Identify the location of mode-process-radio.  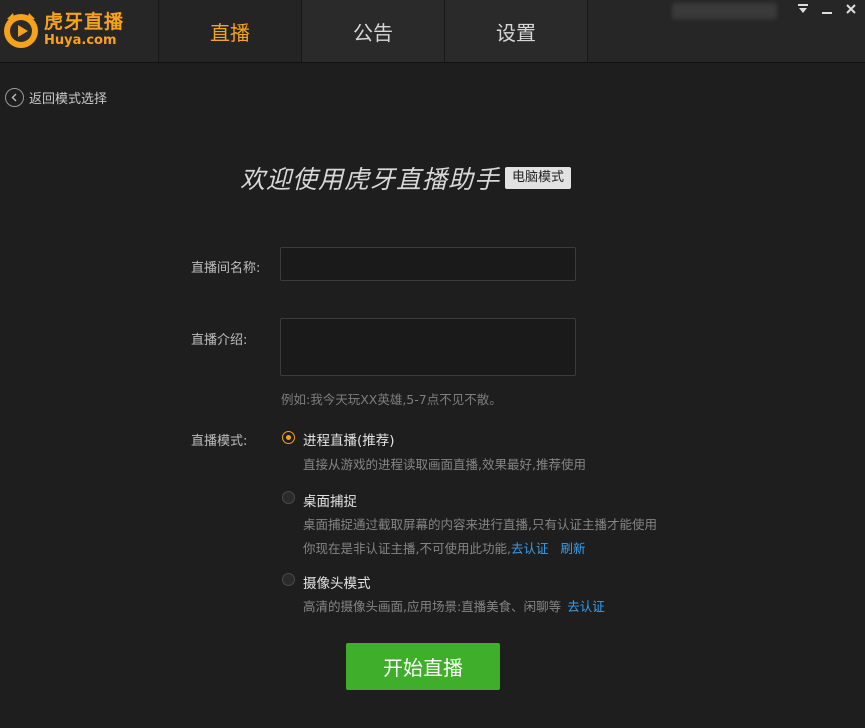
(288, 437).